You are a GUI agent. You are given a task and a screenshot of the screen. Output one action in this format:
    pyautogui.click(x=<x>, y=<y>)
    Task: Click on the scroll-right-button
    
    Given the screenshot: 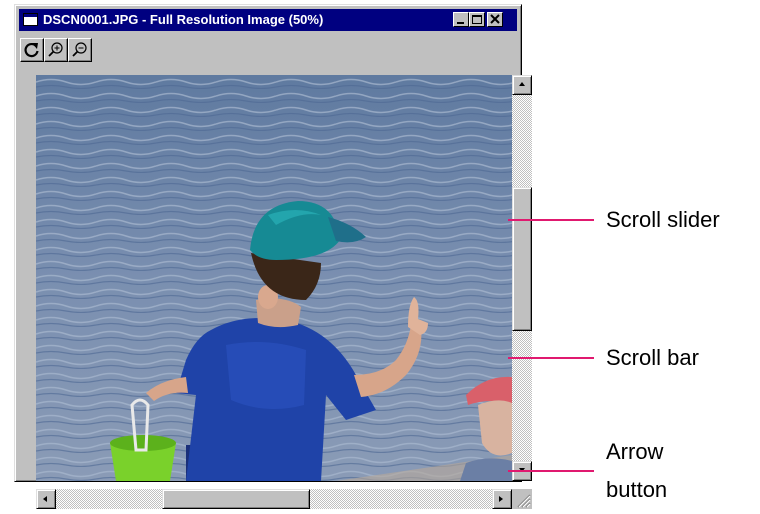 What is the action you would take?
    pyautogui.click(x=502, y=499)
    